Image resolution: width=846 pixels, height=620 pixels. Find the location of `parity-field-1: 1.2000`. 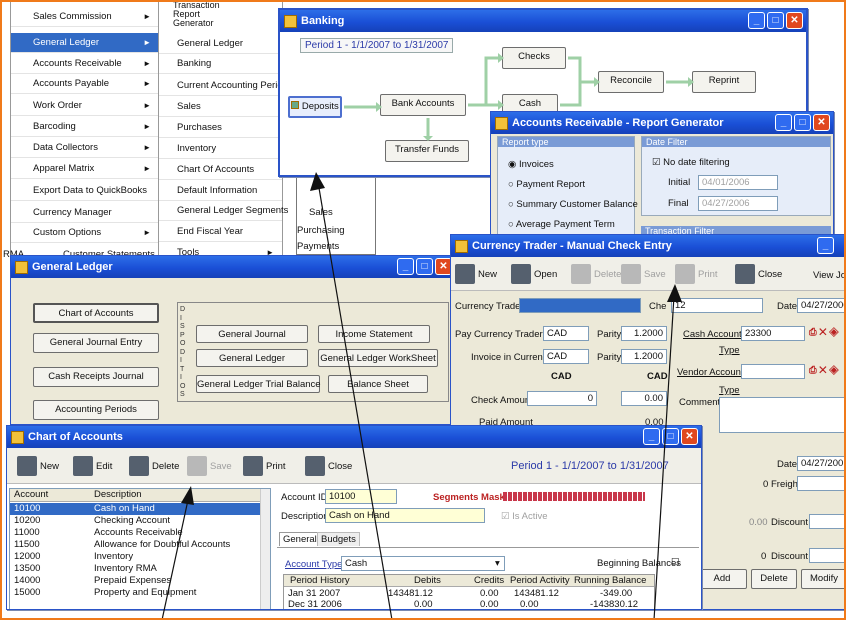

parity-field-1: 1.2000 is located at coordinates (644, 333).